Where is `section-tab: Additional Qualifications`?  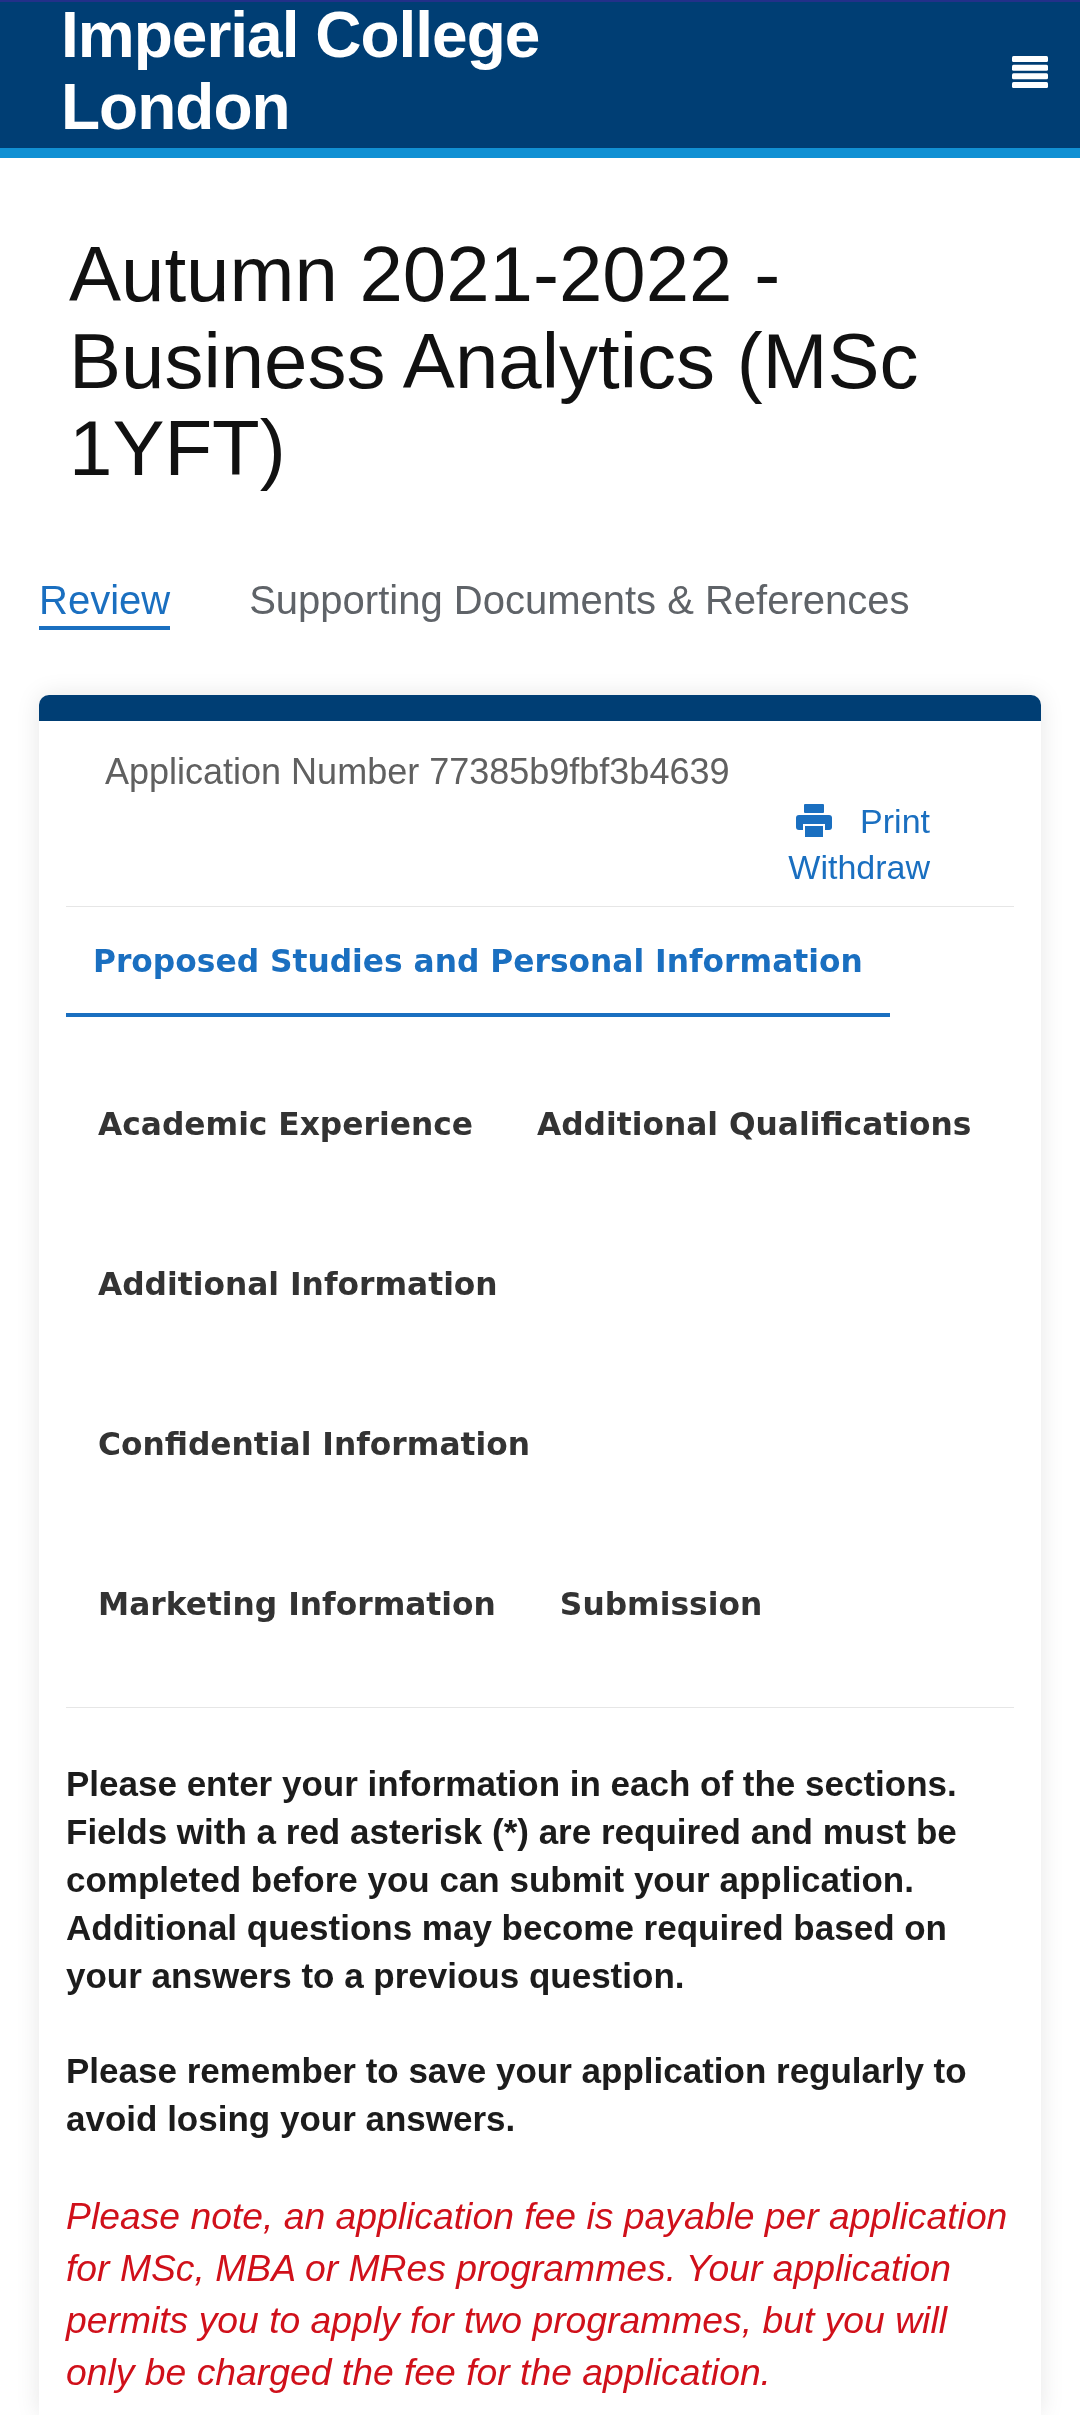 section-tab: Additional Qualifications is located at coordinates (754, 1097).